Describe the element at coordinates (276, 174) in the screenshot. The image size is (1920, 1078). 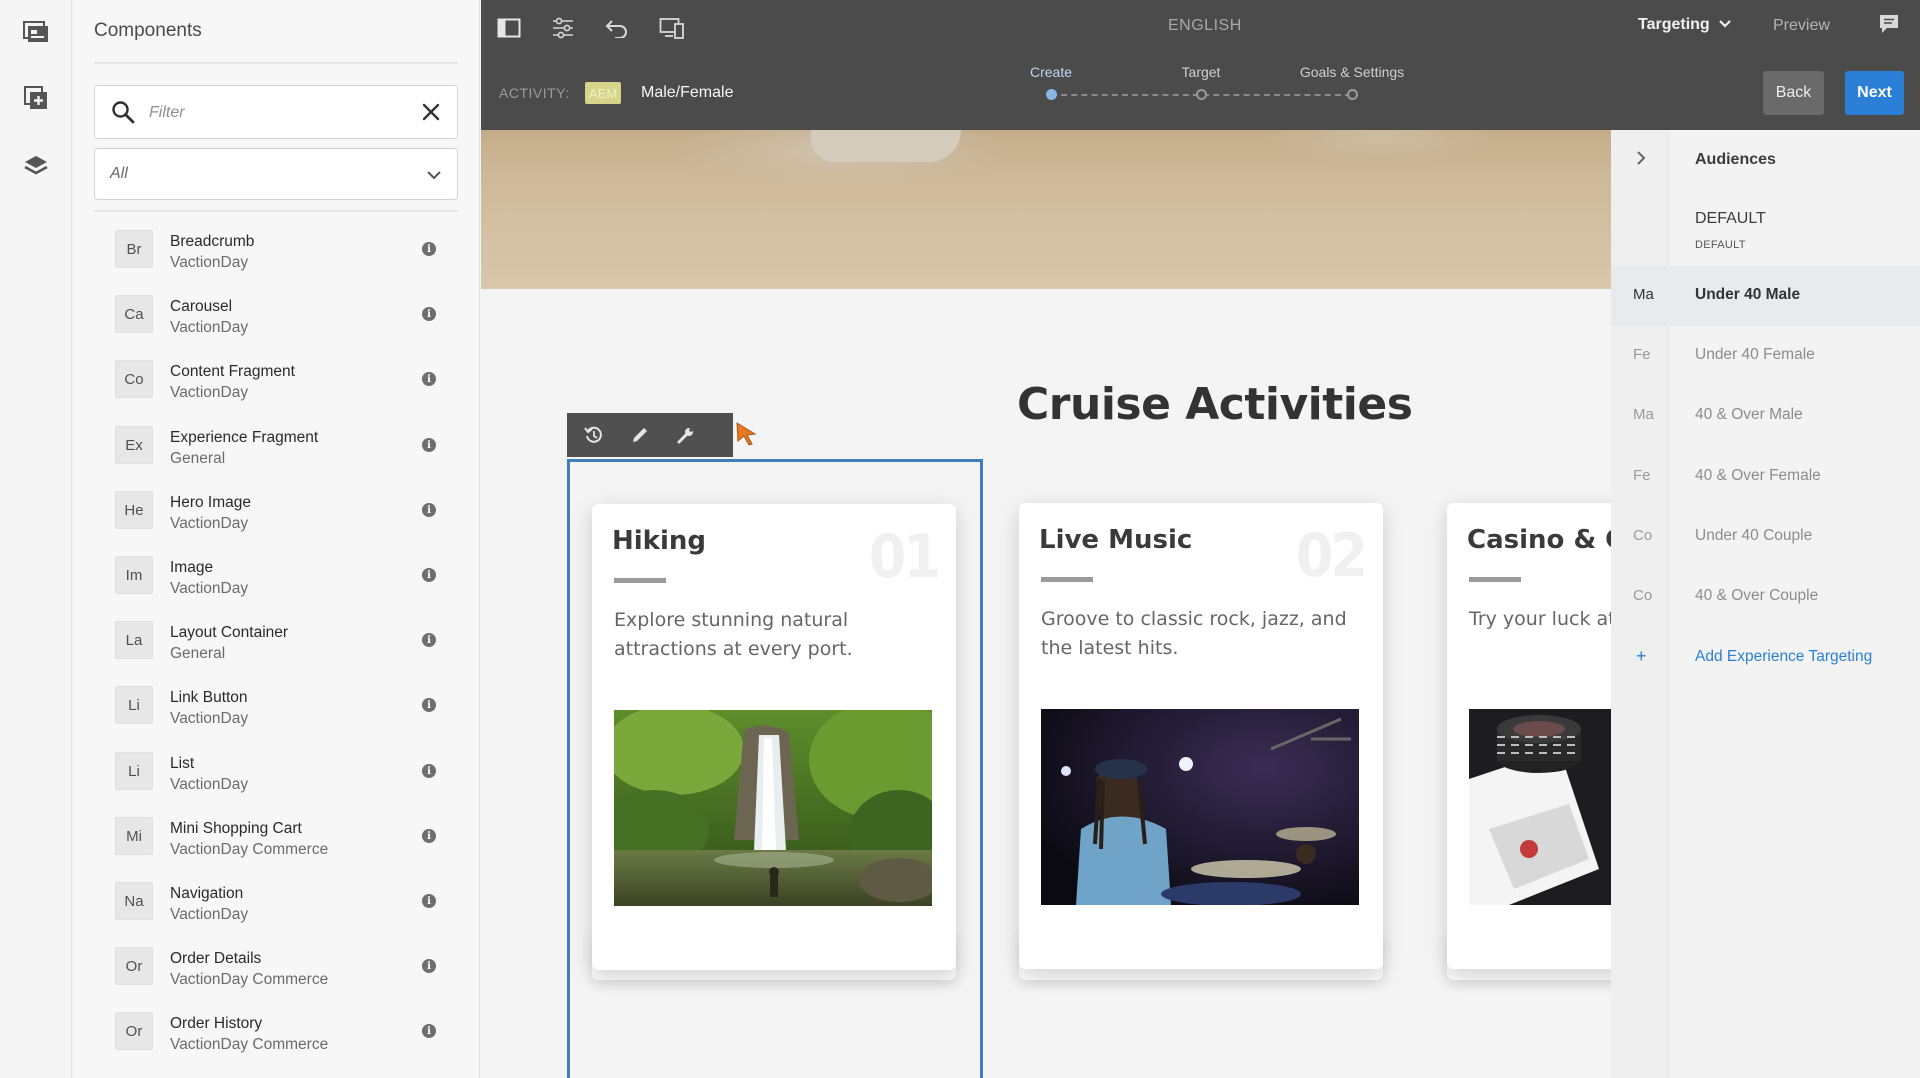
I see `group-select: All` at that location.